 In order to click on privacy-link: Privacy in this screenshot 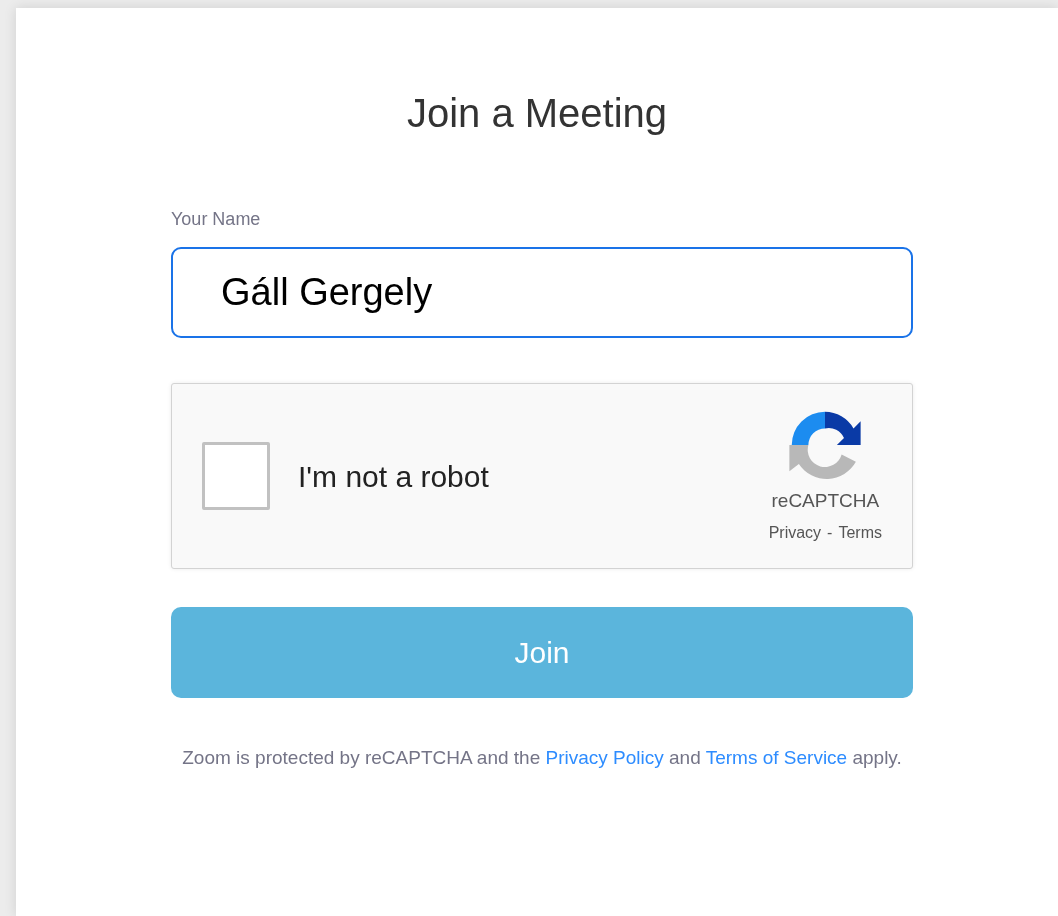, I will do `click(795, 533)`.